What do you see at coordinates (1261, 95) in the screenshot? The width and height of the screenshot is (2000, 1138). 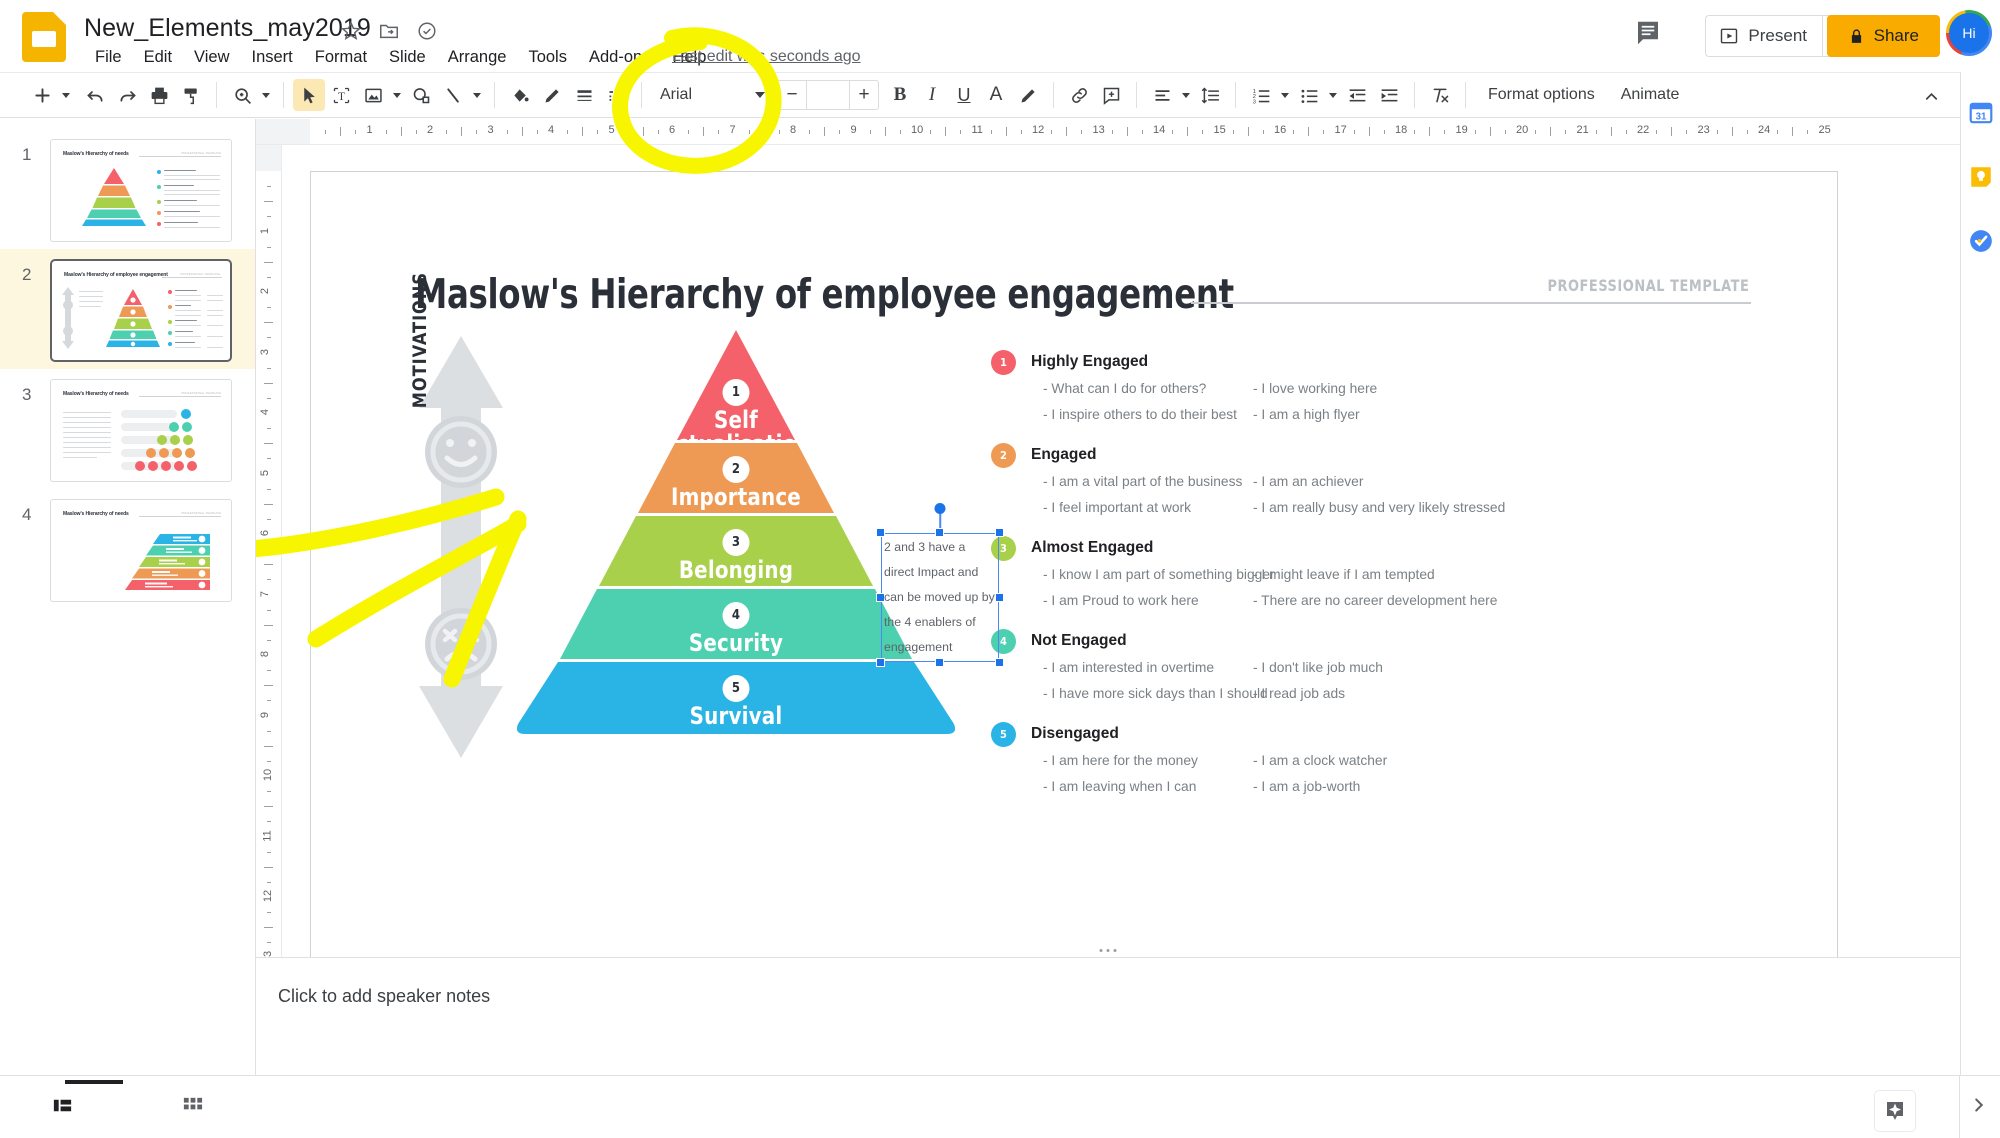 I see `numbered-list-icon: 123` at bounding box center [1261, 95].